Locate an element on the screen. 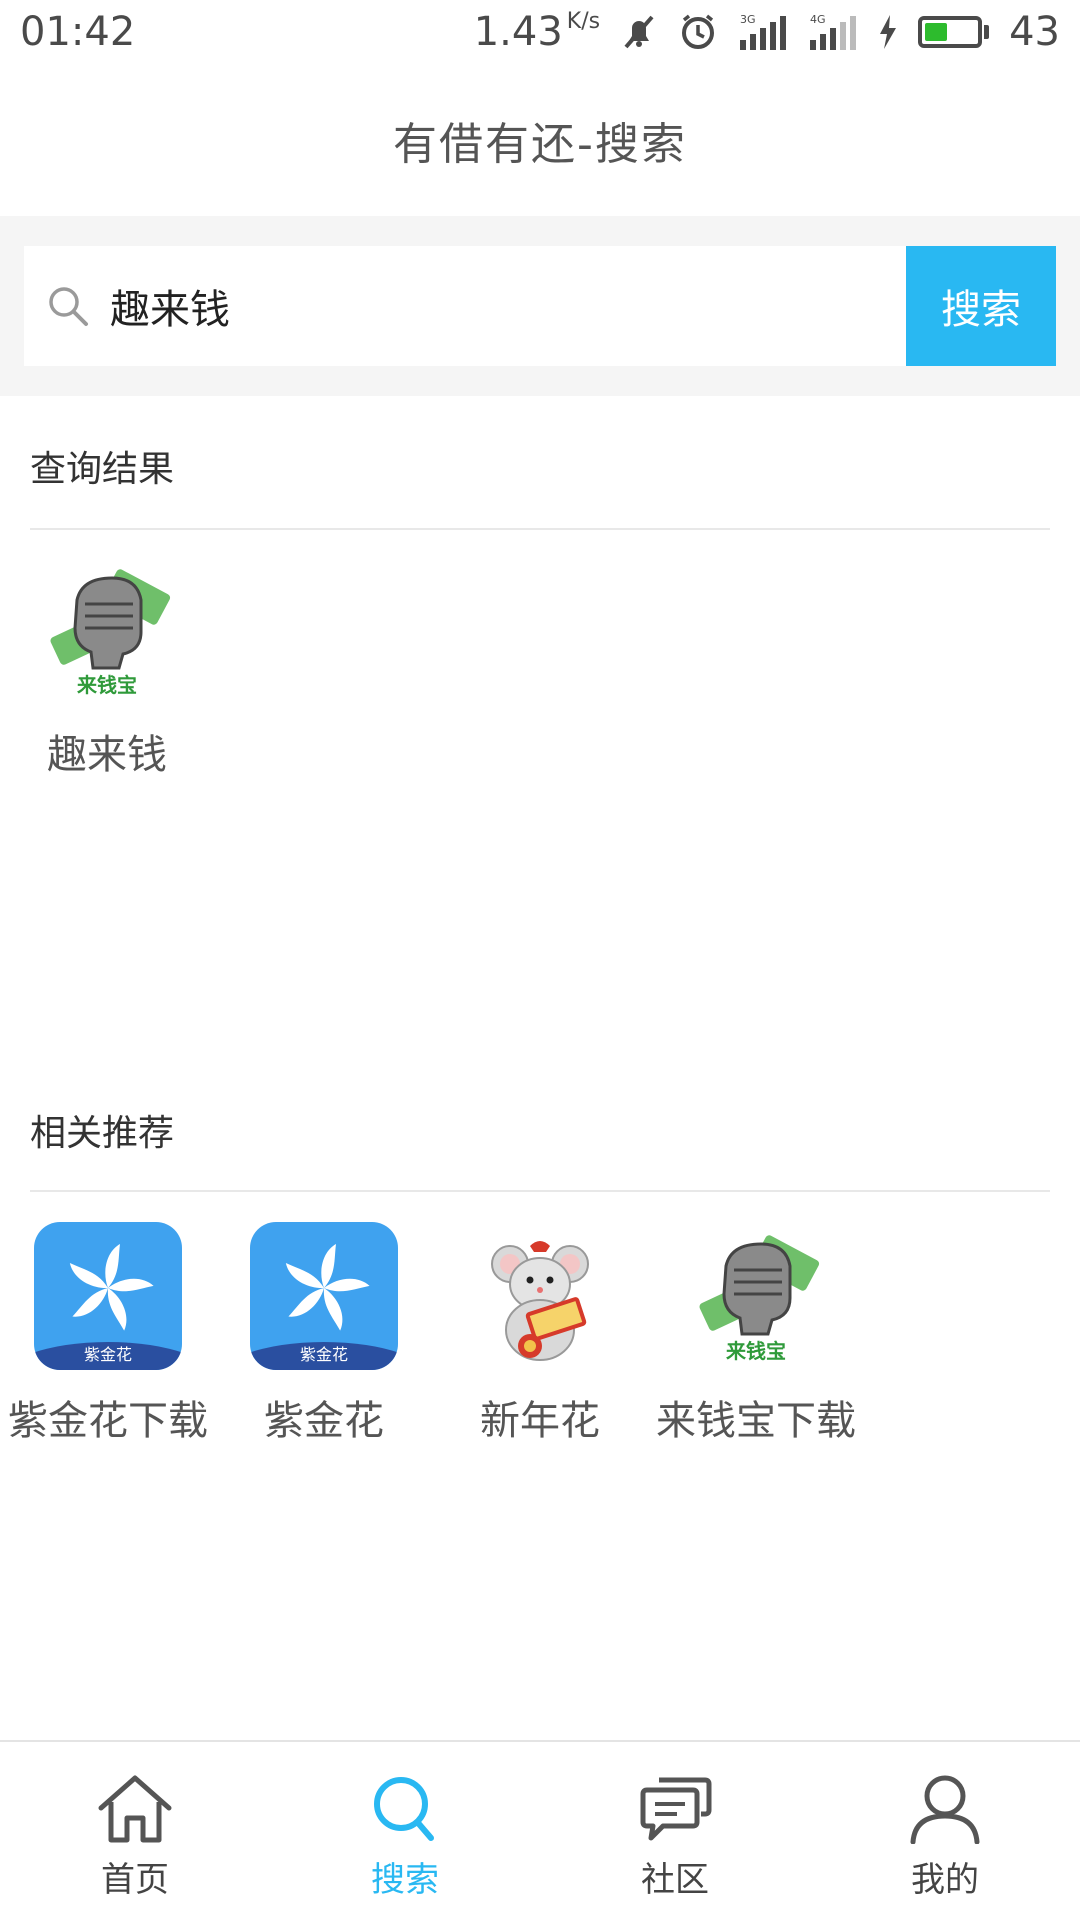  status-time: 01:42 is located at coordinates (78, 32).